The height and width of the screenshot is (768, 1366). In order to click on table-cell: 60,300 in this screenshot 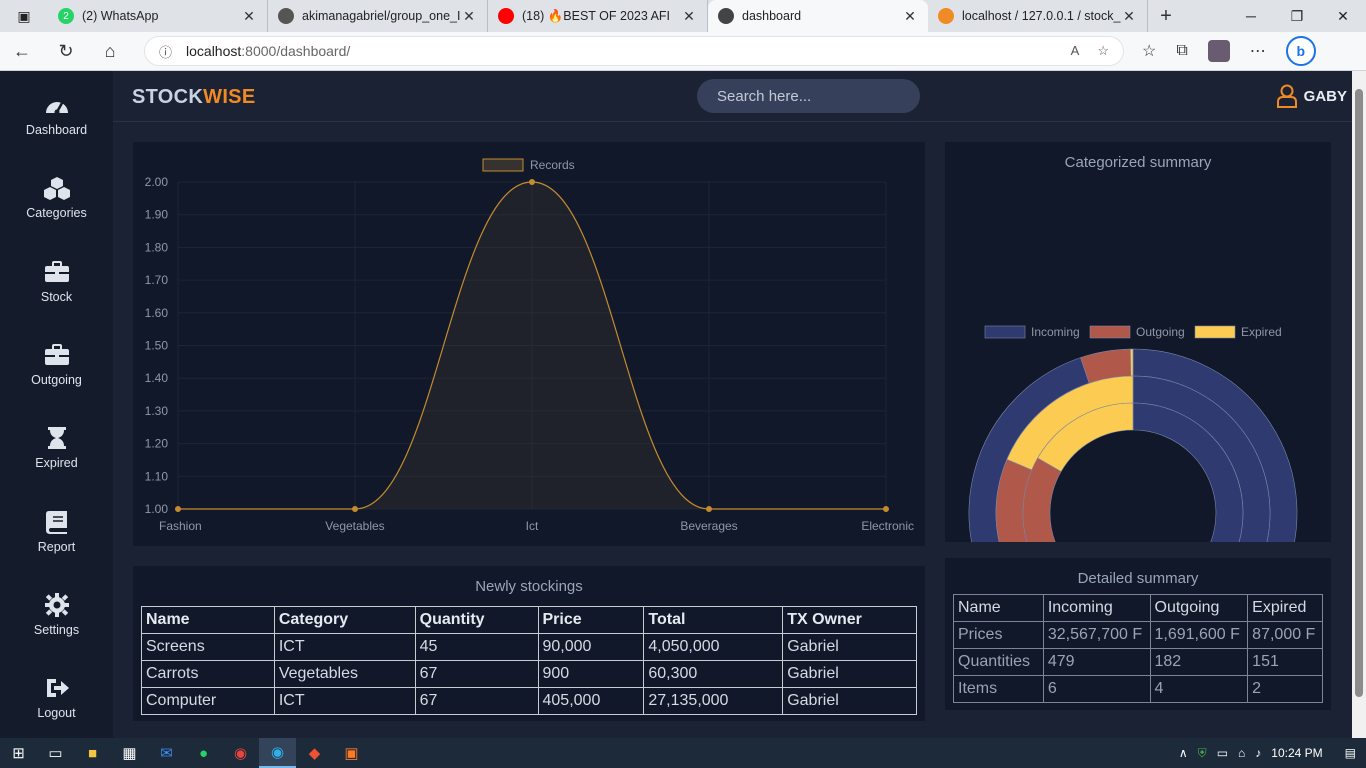, I will do `click(713, 674)`.